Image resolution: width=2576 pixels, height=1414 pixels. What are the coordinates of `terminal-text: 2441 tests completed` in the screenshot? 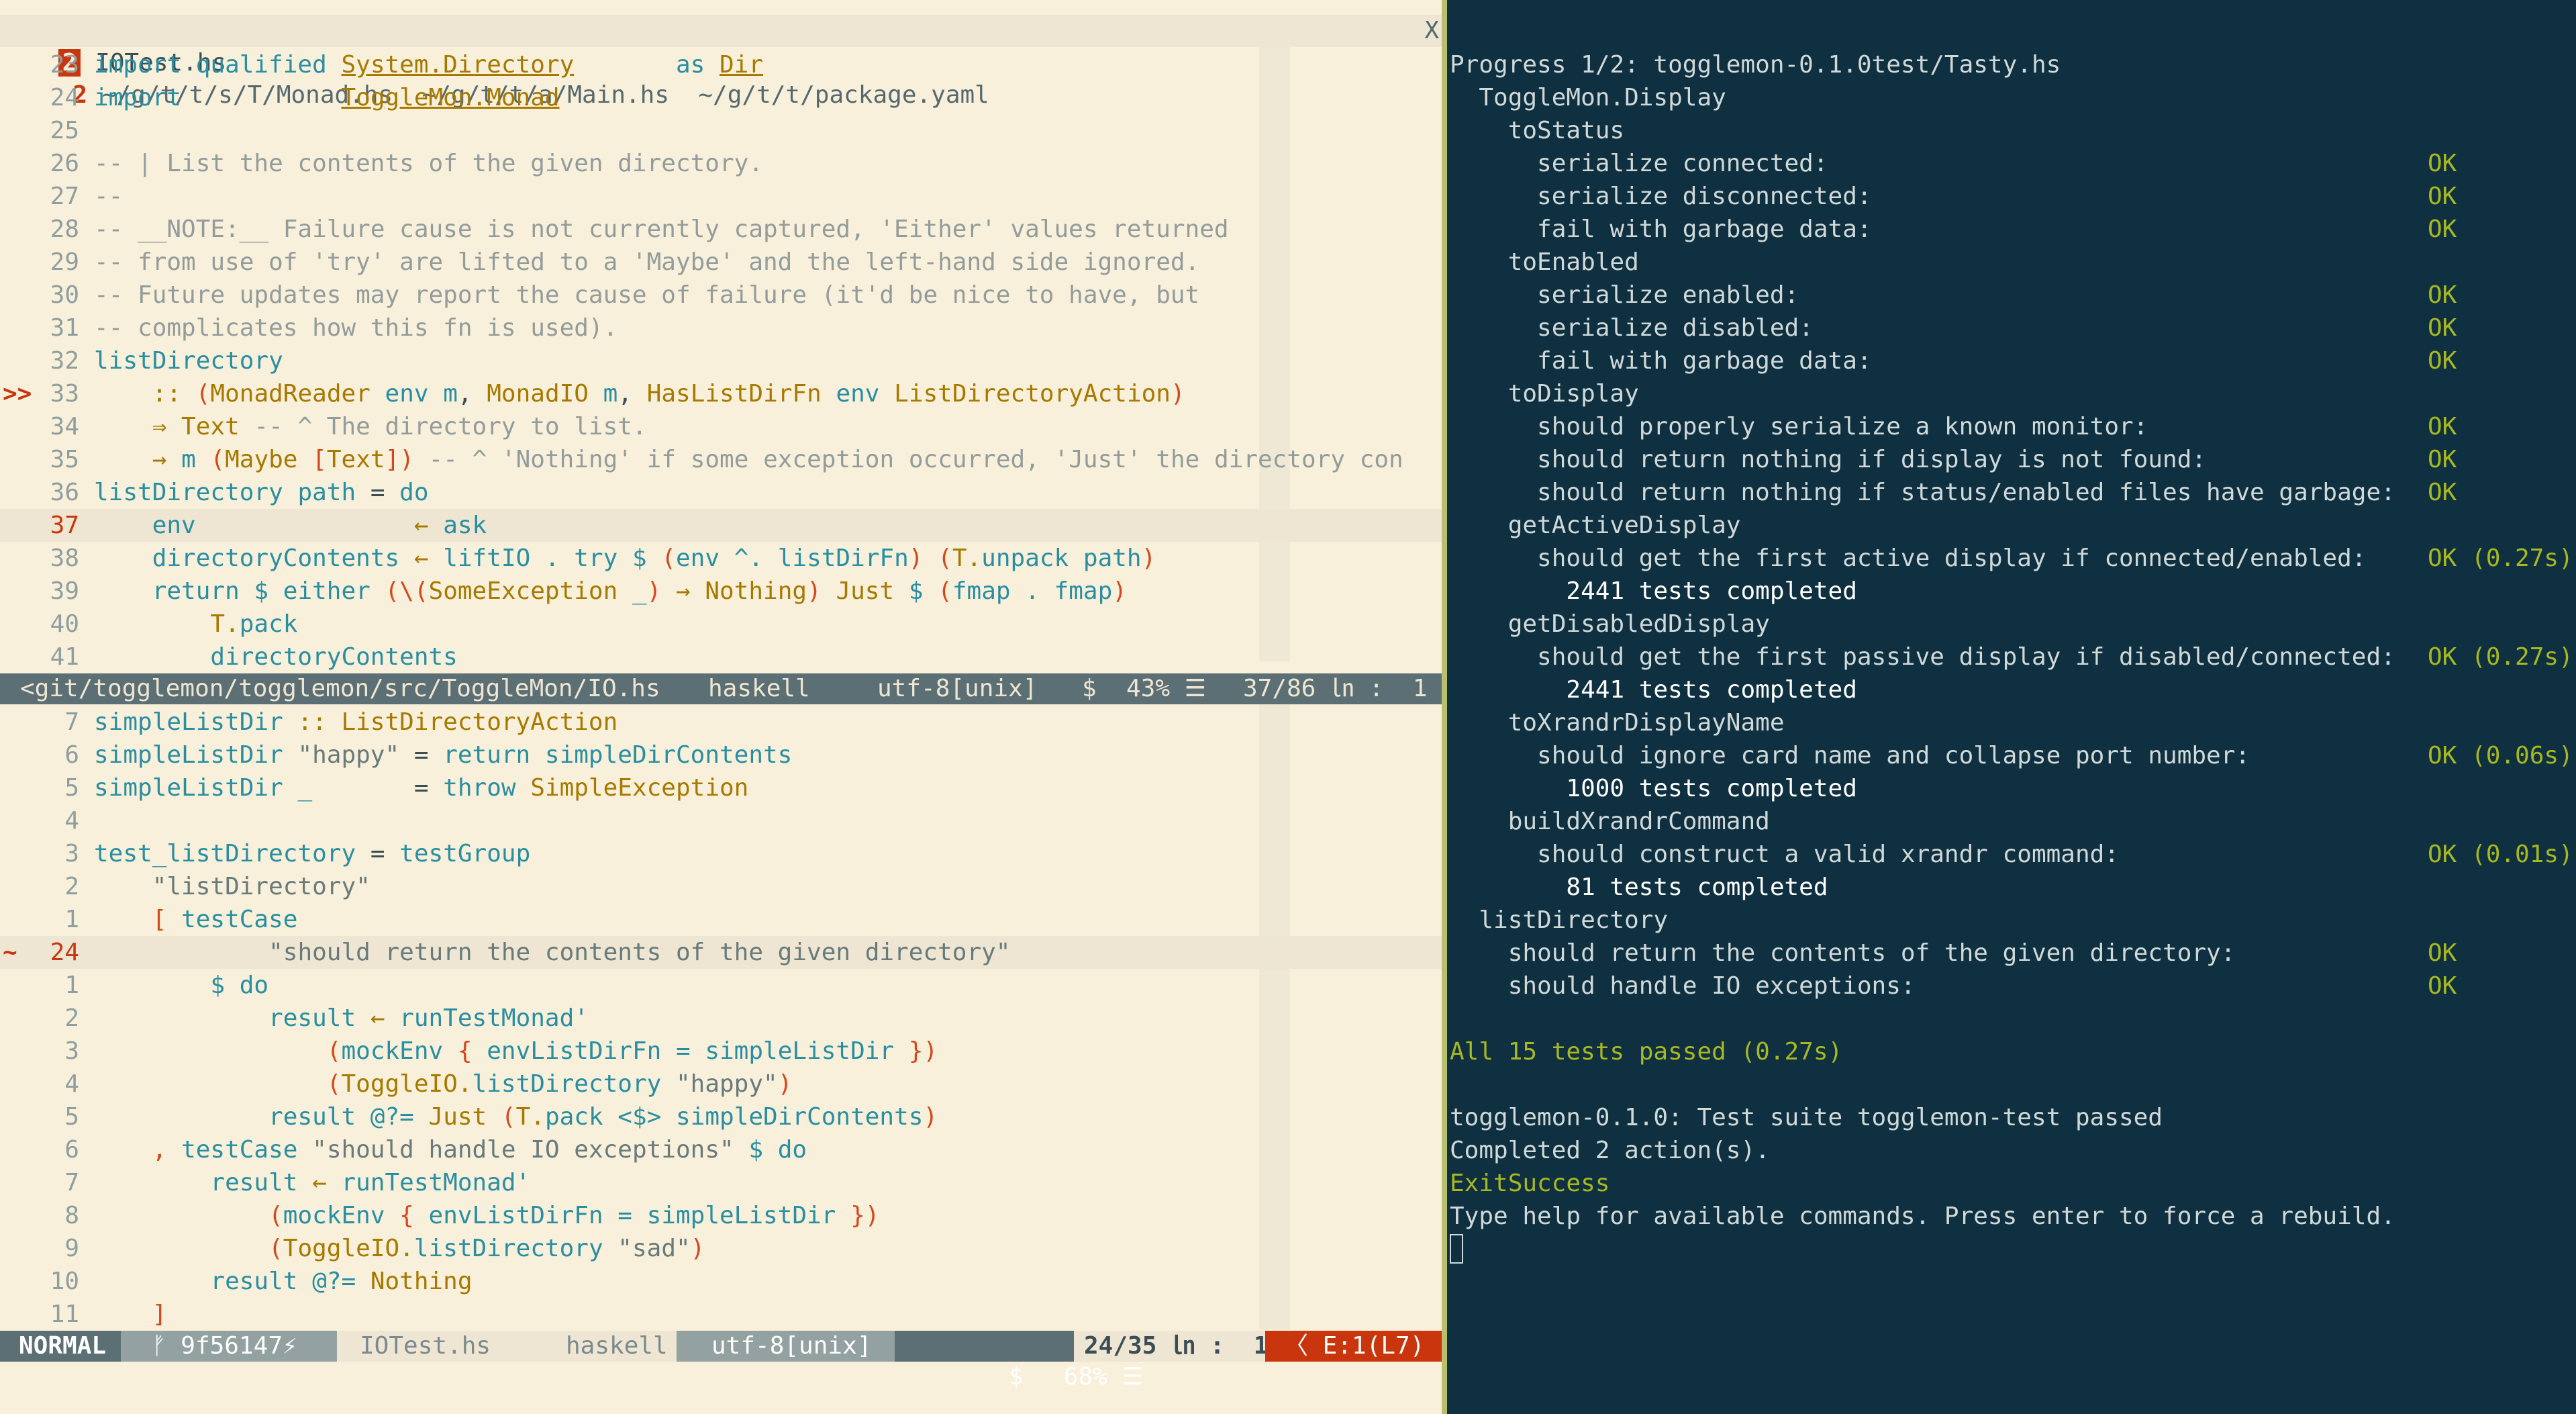 It's located at (1653, 690).